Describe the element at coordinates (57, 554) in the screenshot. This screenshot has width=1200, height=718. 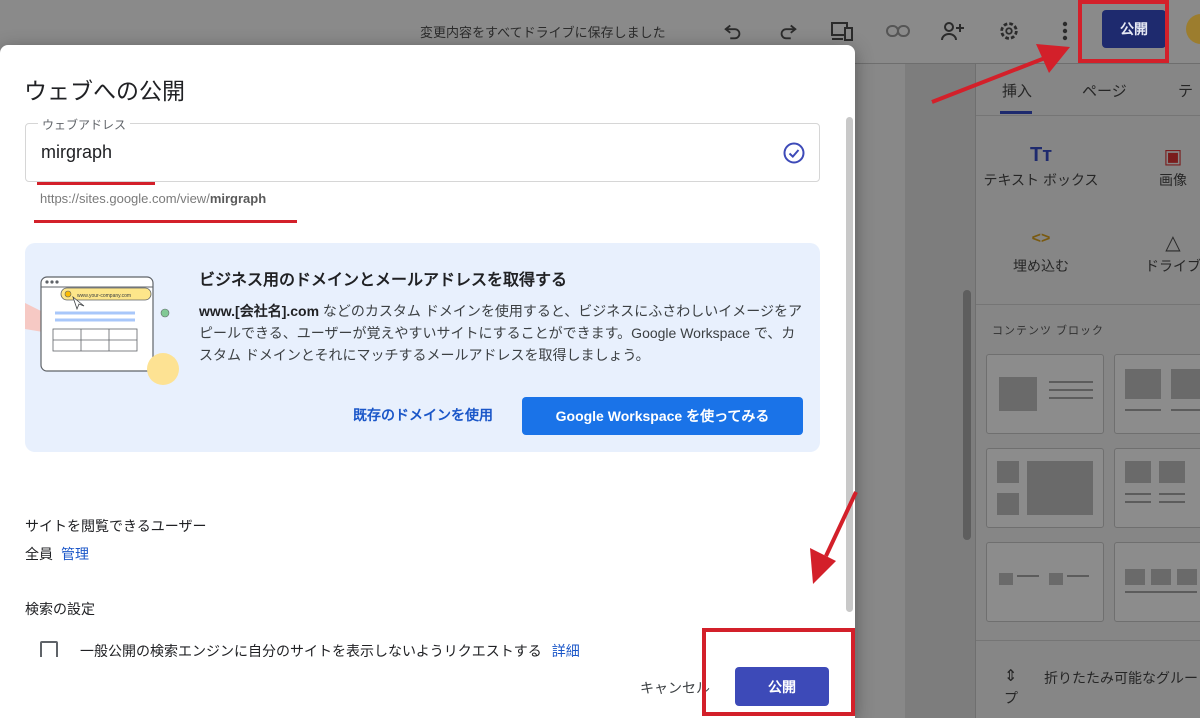
I see `viewers-row: 全員 管理` at that location.